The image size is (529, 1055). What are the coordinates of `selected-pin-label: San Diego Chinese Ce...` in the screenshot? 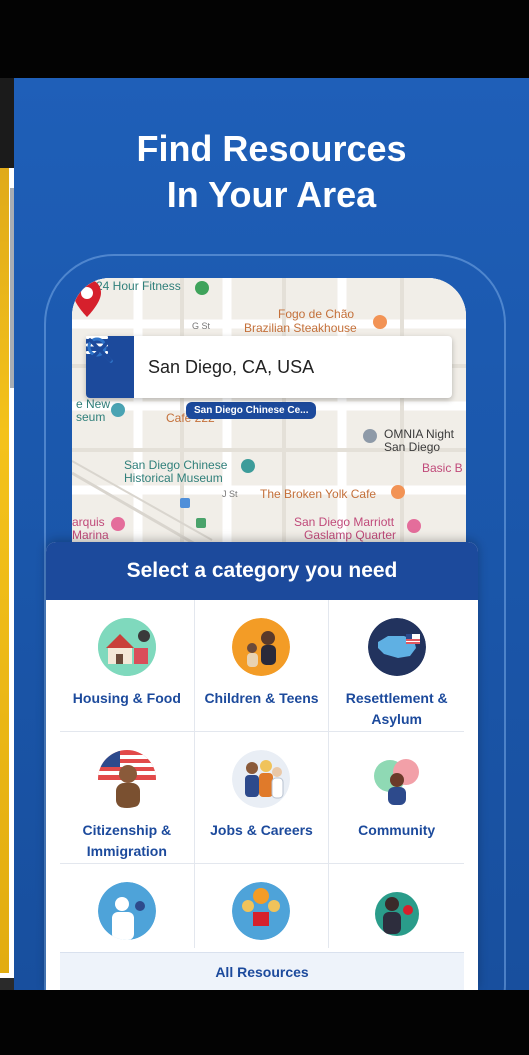 It's located at (251, 410).